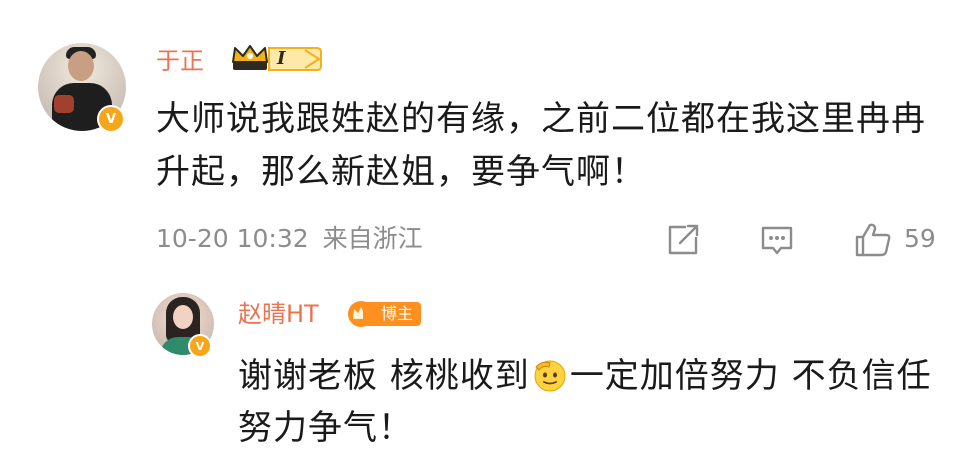 Image resolution: width=970 pixels, height=457 pixels. What do you see at coordinates (180, 61) in the screenshot?
I see `comment-username: 于正` at bounding box center [180, 61].